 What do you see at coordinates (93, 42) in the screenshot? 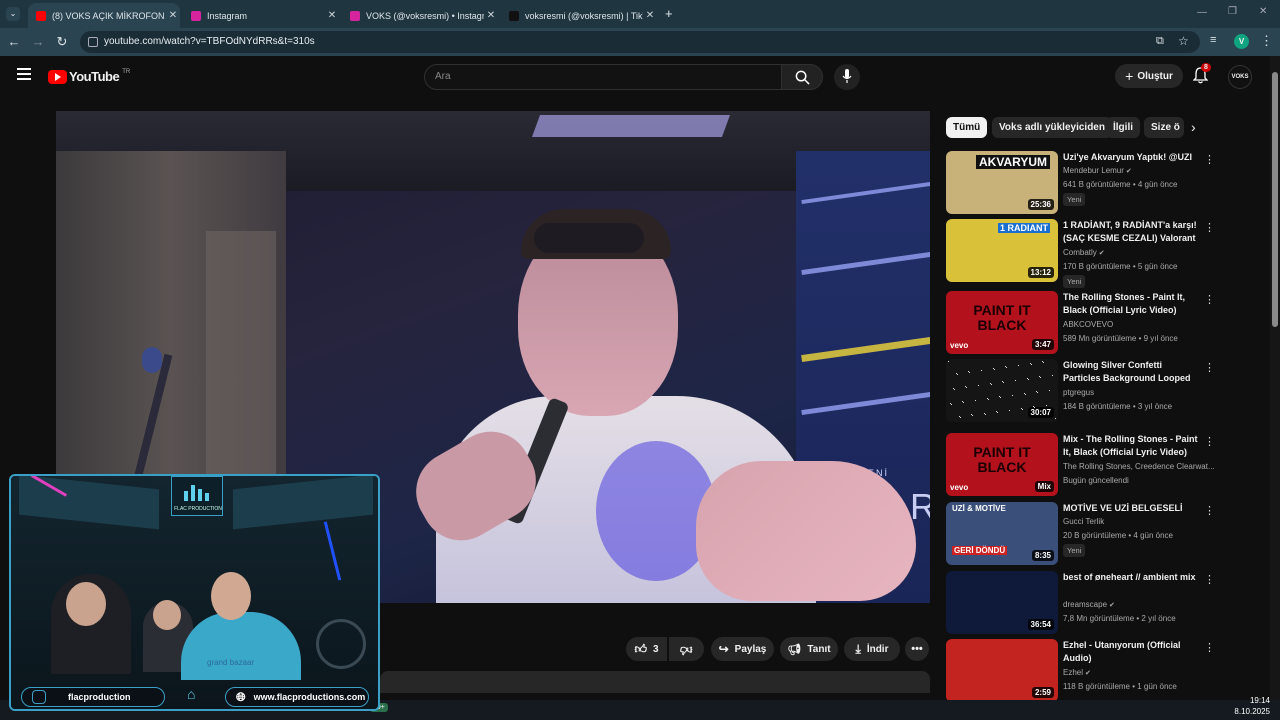
I see `site-info-icon` at bounding box center [93, 42].